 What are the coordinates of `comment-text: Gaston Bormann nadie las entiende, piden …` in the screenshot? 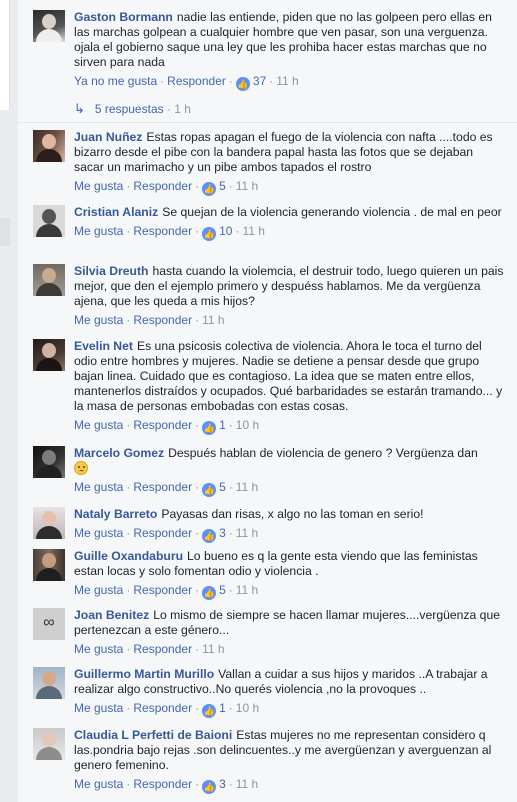 It's located at (289, 40).